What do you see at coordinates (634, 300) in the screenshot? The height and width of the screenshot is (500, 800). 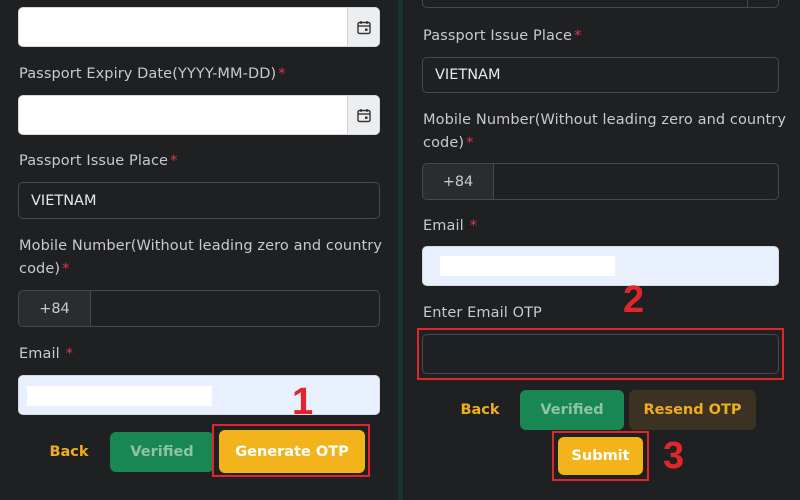 I see `step-number-2: 2` at bounding box center [634, 300].